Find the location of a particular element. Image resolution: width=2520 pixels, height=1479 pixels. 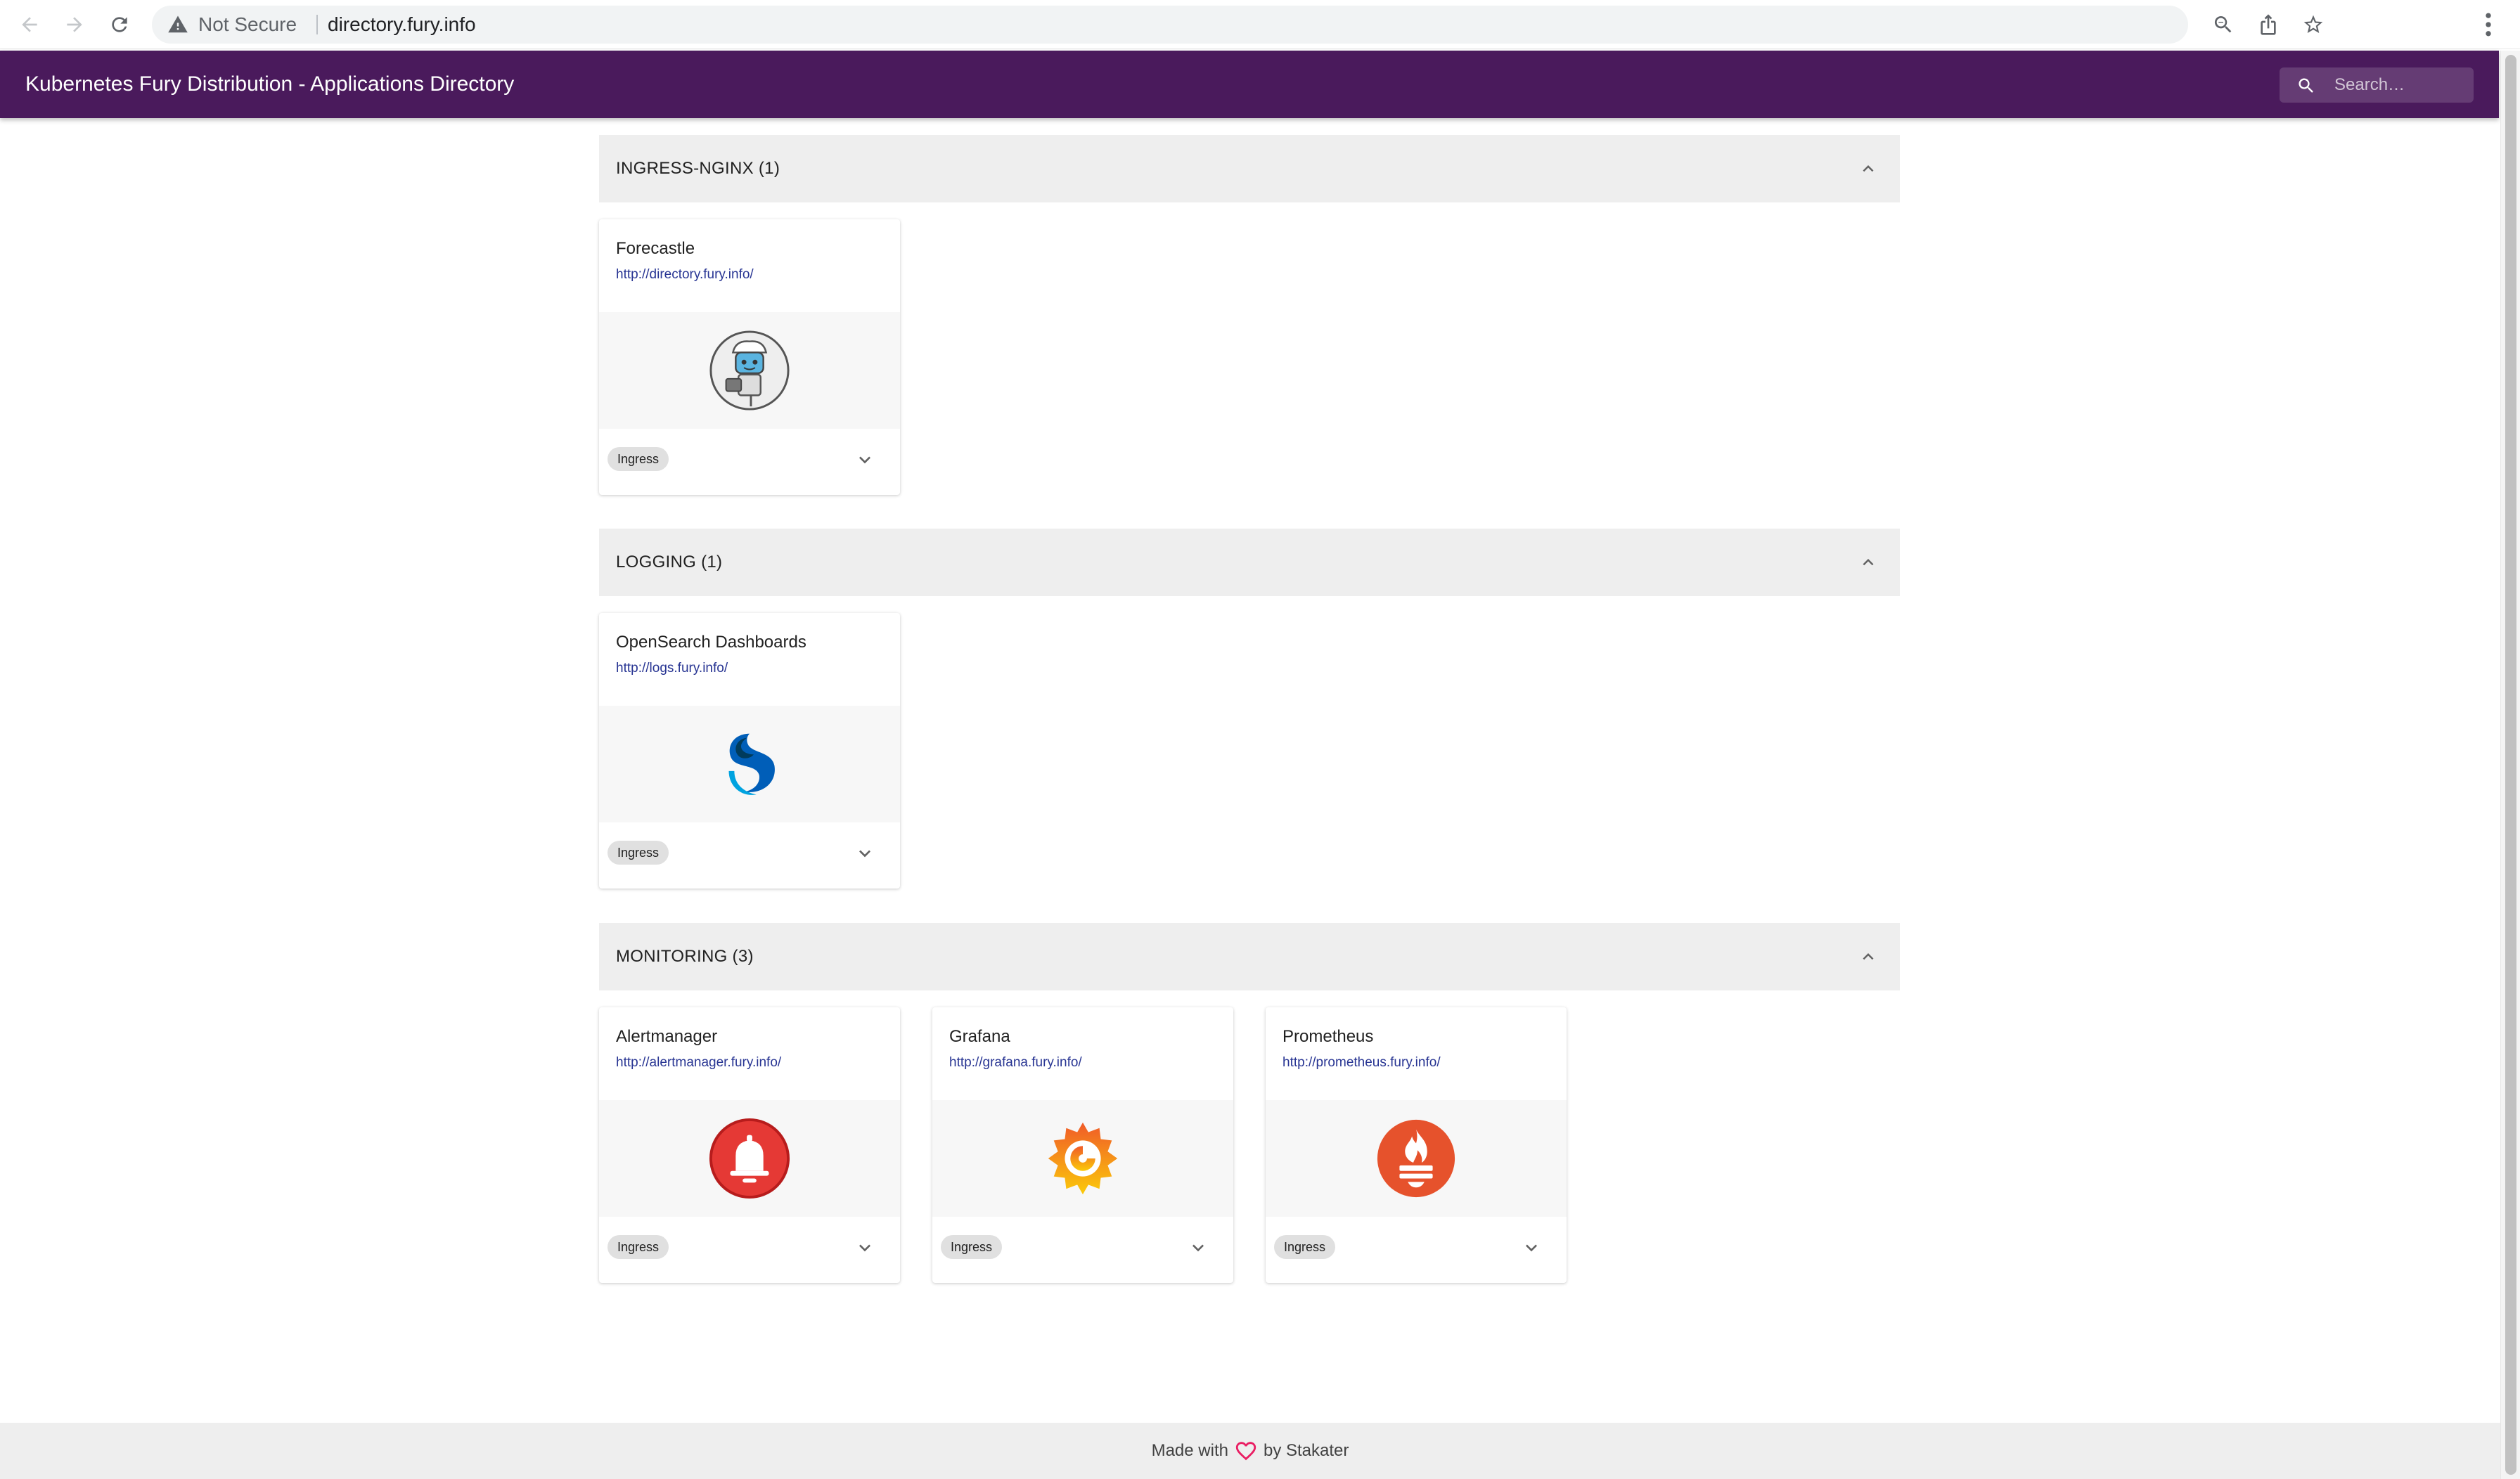

app-name: Forecastle is located at coordinates (655, 248).